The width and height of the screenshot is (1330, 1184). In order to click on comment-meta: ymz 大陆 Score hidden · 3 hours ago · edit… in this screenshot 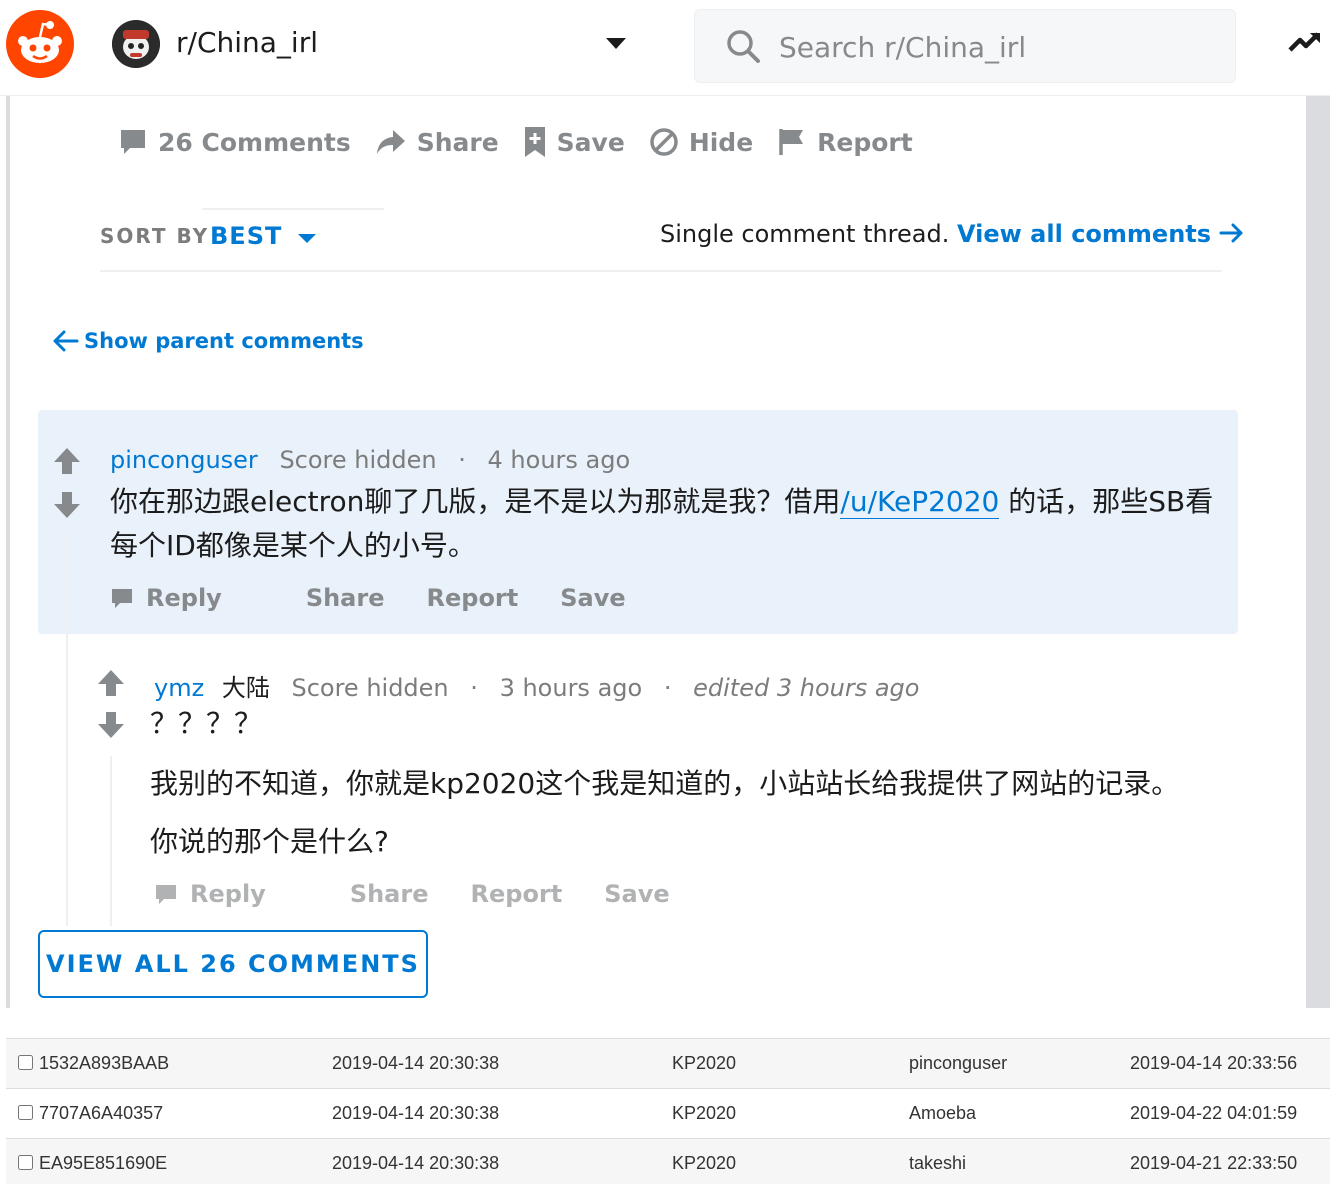, I will do `click(536, 685)`.